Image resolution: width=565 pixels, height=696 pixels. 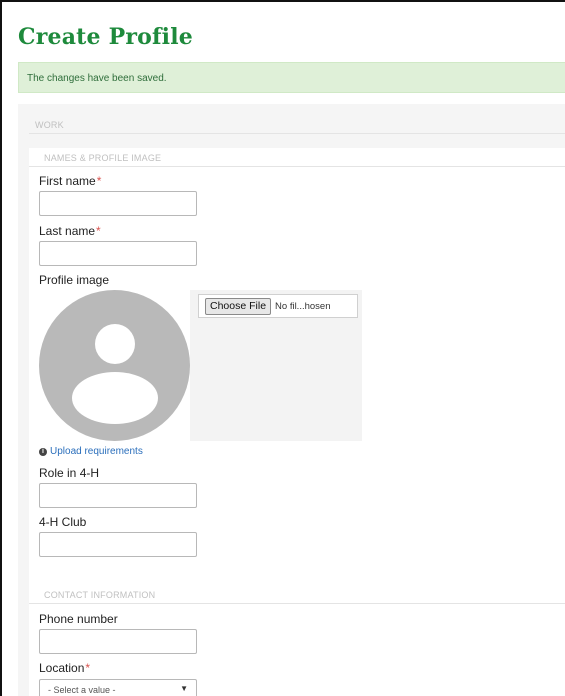 I want to click on last-name-label: Last name*, so click(x=70, y=231).